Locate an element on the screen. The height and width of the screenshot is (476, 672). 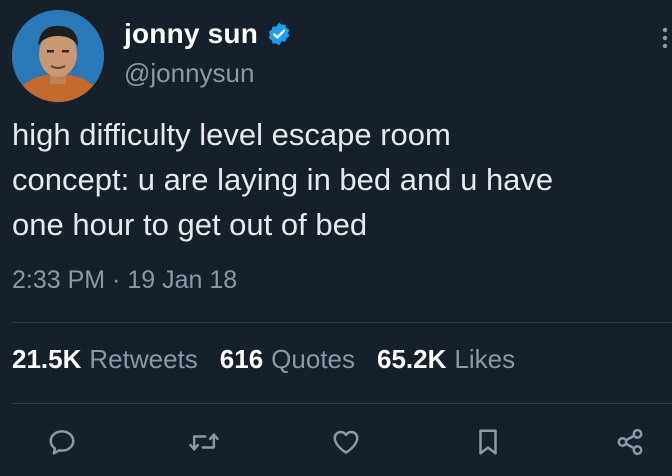
reply-button is located at coordinates (62, 442).